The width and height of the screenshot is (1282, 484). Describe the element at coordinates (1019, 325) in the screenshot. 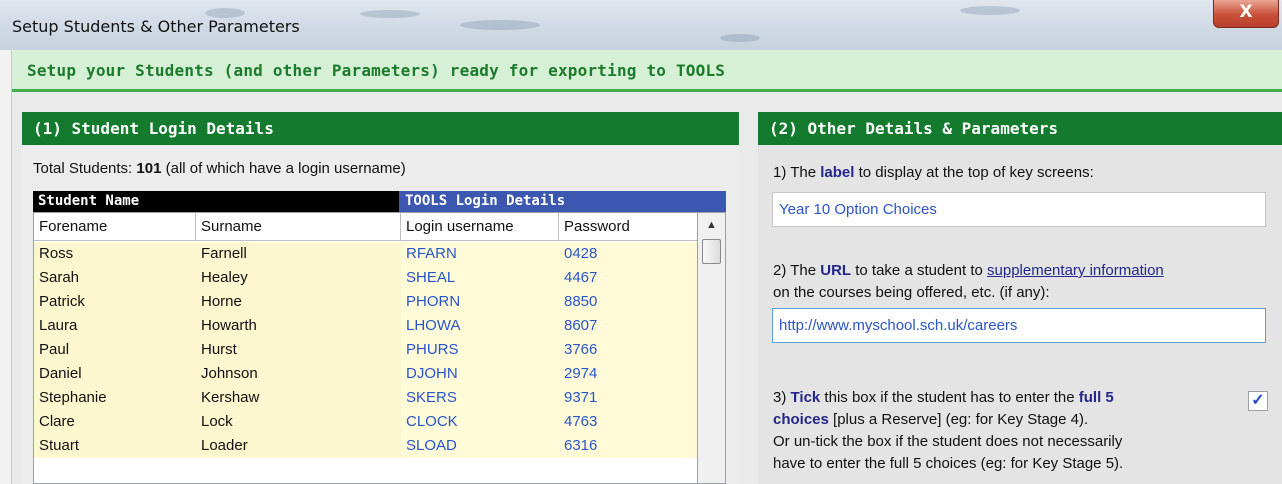

I see `supplementary-url-field: http://www.myschool.sch.uk/careers` at that location.